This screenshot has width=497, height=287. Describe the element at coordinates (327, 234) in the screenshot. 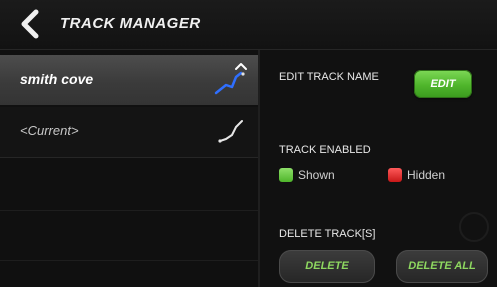

I see `delete-tracks-label: DELETE TRACK[S]` at that location.